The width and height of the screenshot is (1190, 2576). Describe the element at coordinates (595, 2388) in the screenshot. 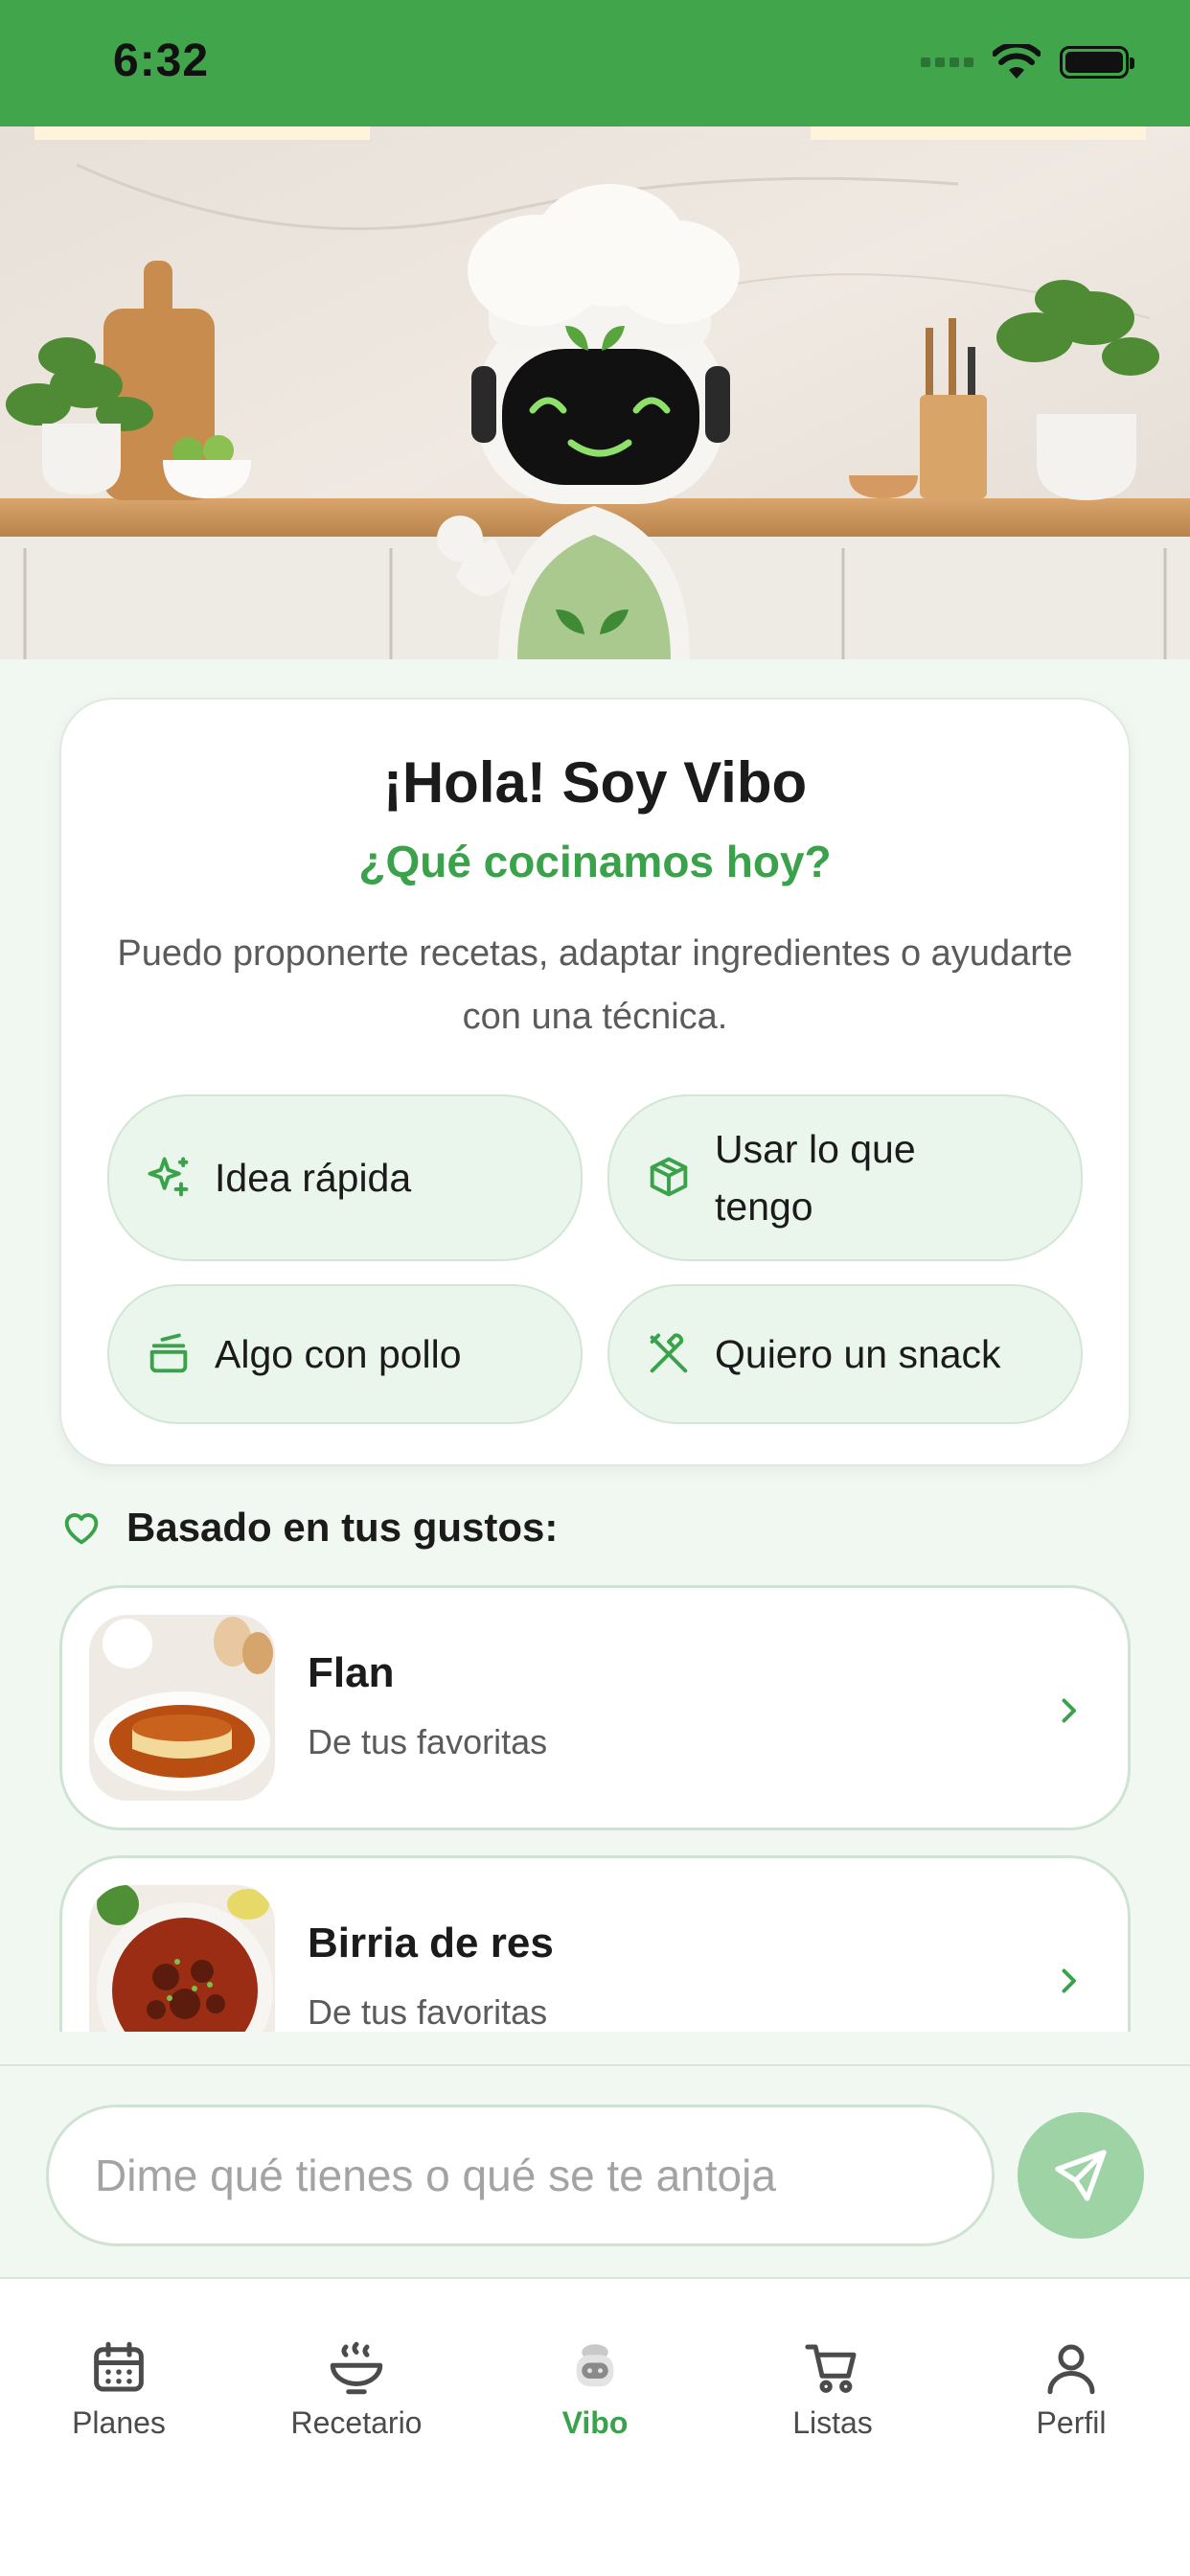

I see `tab-vibo: Vibo` at that location.